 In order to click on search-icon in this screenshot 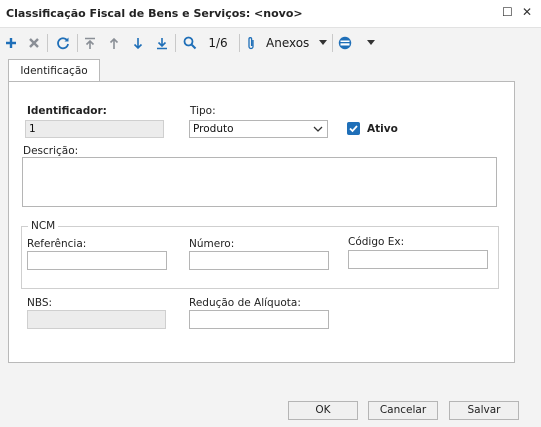, I will do `click(190, 43)`.